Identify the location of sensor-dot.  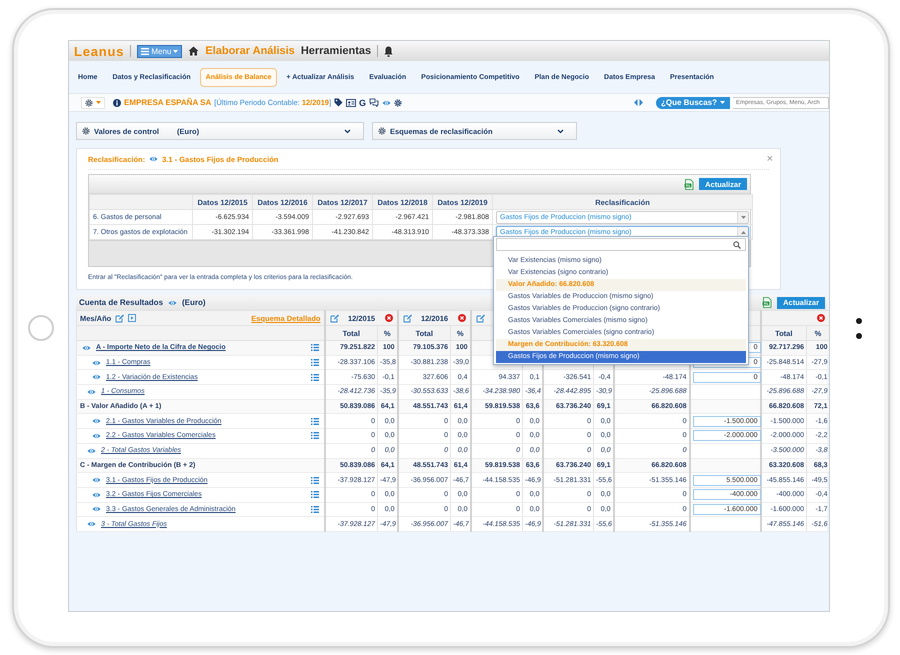
(859, 335).